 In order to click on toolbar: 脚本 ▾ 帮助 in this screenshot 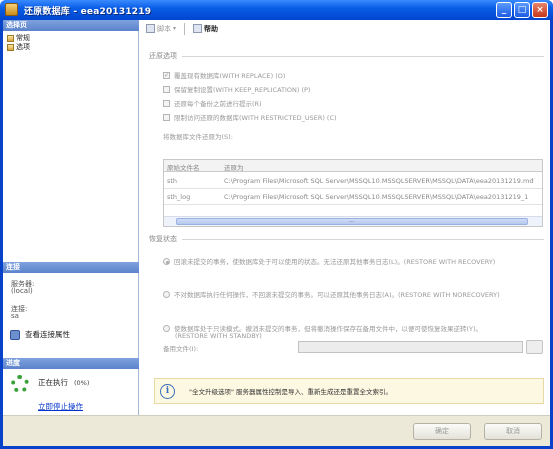, I will do `click(345, 28)`.